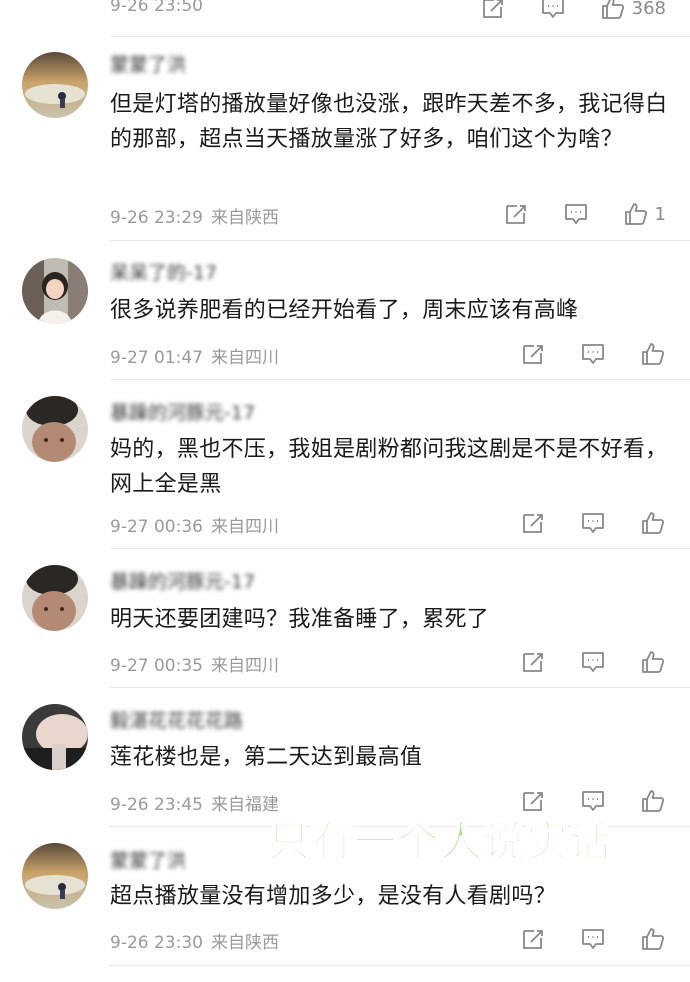 Image resolution: width=690 pixels, height=982 pixels. Describe the element at coordinates (156, 8) in the screenshot. I see `comment-time: 9-26 23:50` at that location.